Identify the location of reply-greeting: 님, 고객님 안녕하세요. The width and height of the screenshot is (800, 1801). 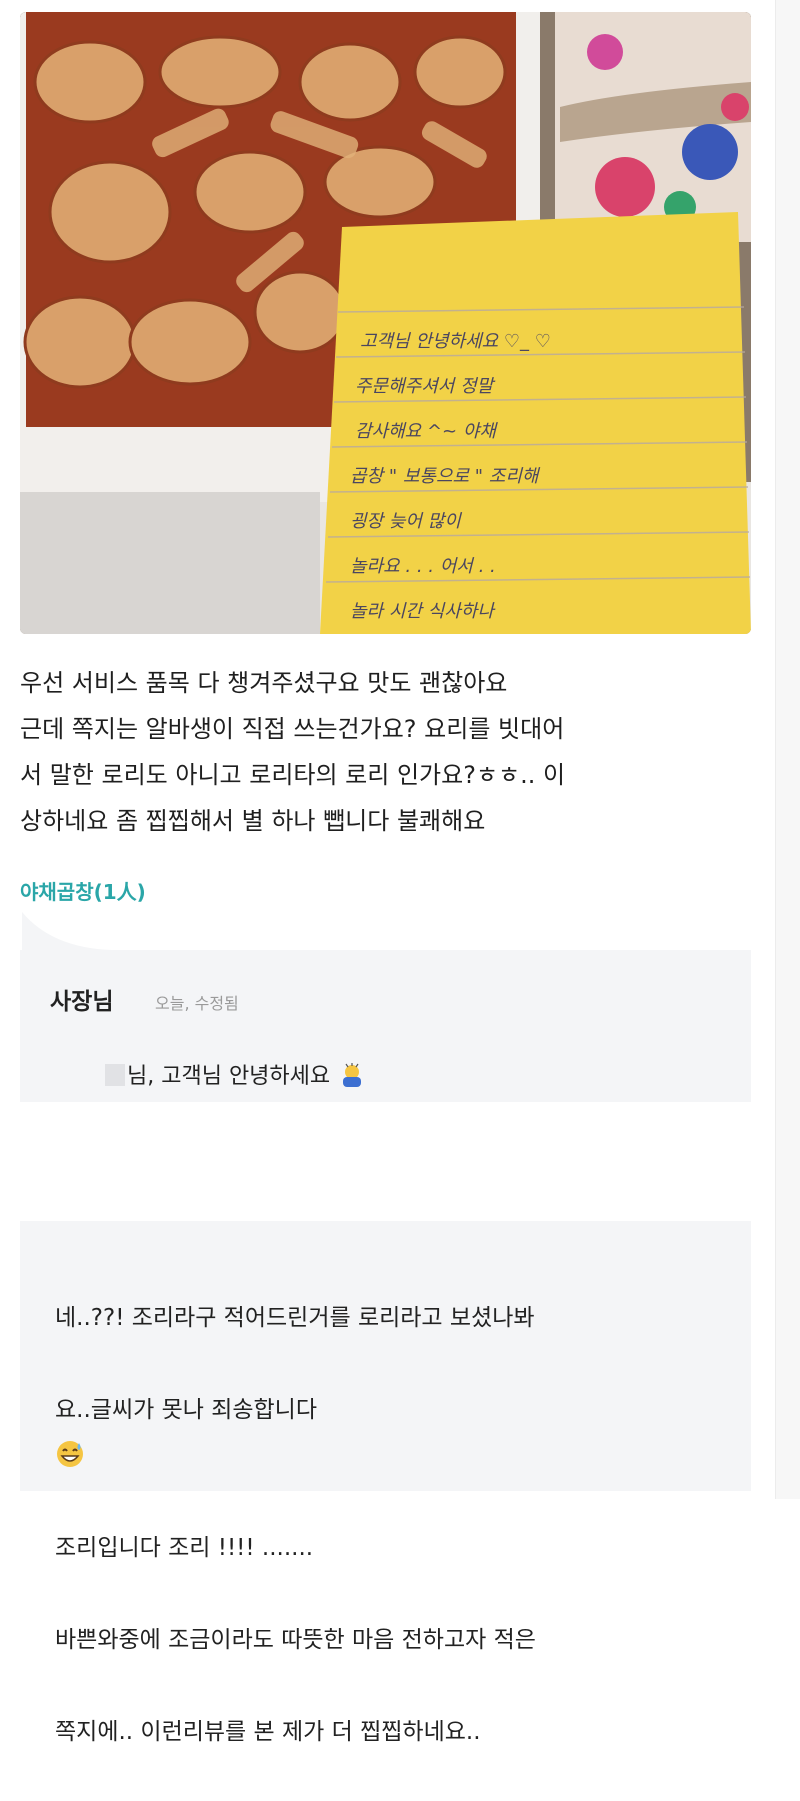
(229, 1076).